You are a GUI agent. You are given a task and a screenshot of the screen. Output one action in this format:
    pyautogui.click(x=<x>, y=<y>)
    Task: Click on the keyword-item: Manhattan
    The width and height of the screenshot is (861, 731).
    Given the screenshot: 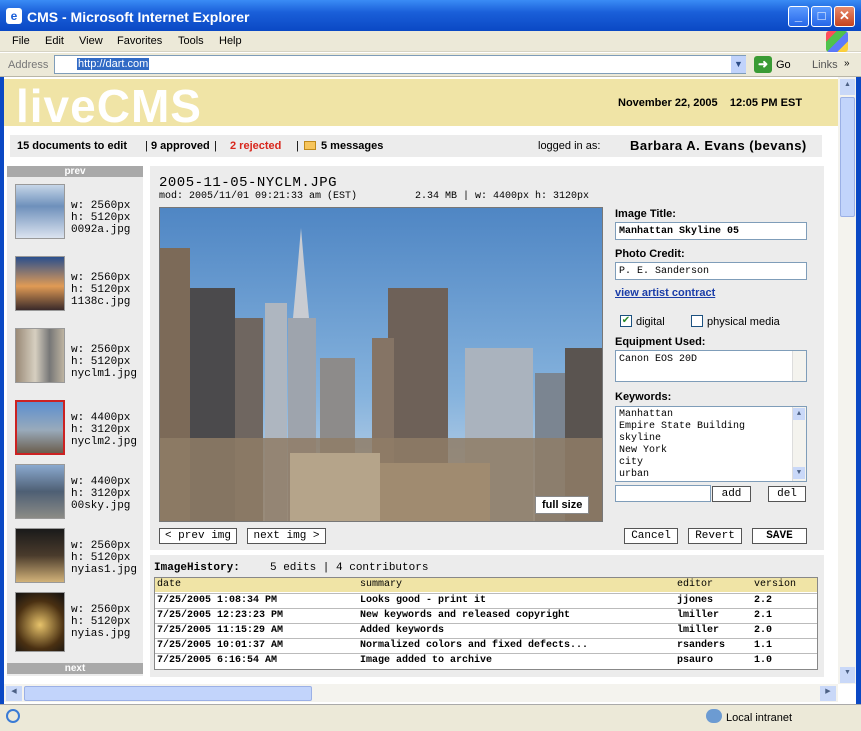 What is the action you would take?
    pyautogui.click(x=711, y=415)
    